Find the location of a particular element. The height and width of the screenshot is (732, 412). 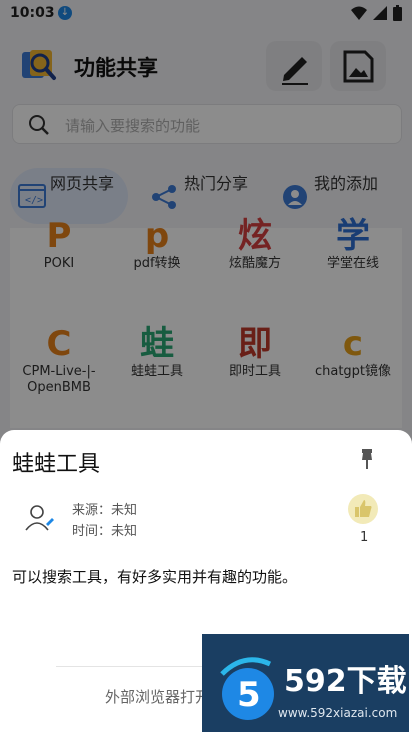

watermark: 5 592下载 www.592xiazai.com is located at coordinates (305, 683).